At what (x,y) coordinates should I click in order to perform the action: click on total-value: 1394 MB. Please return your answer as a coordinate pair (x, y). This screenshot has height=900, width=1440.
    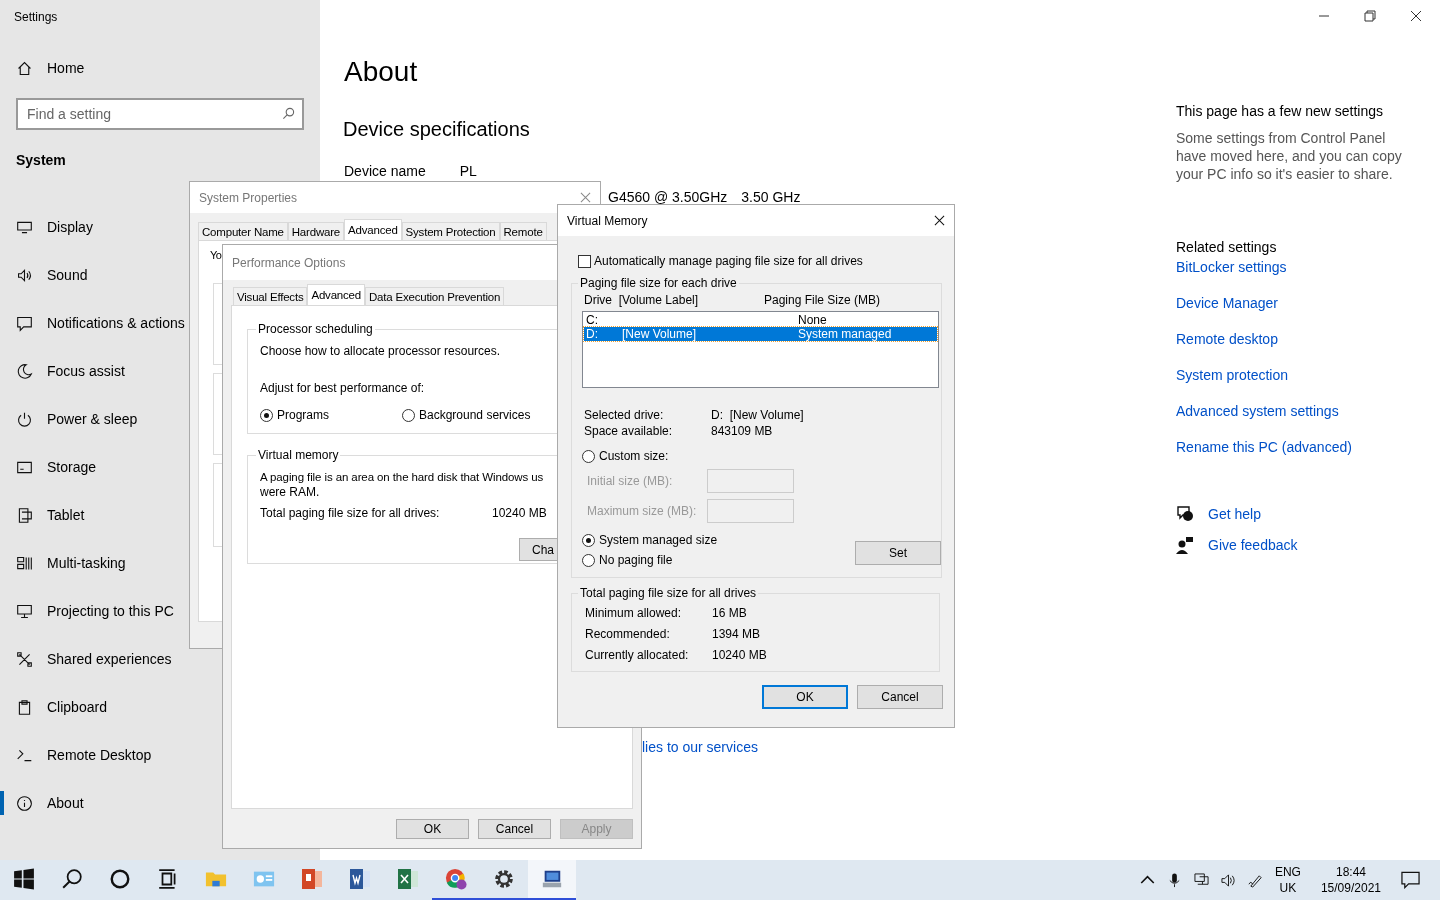
    Looking at the image, I should click on (737, 634).